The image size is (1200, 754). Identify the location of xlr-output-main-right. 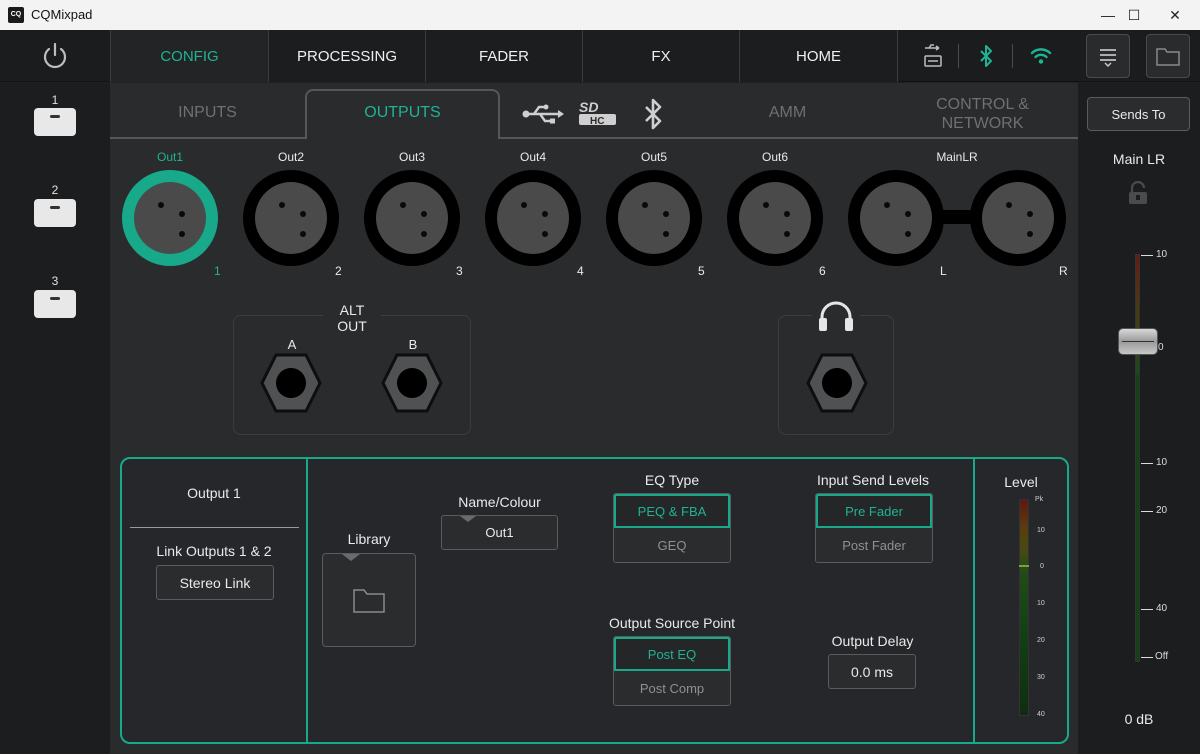
(1018, 218).